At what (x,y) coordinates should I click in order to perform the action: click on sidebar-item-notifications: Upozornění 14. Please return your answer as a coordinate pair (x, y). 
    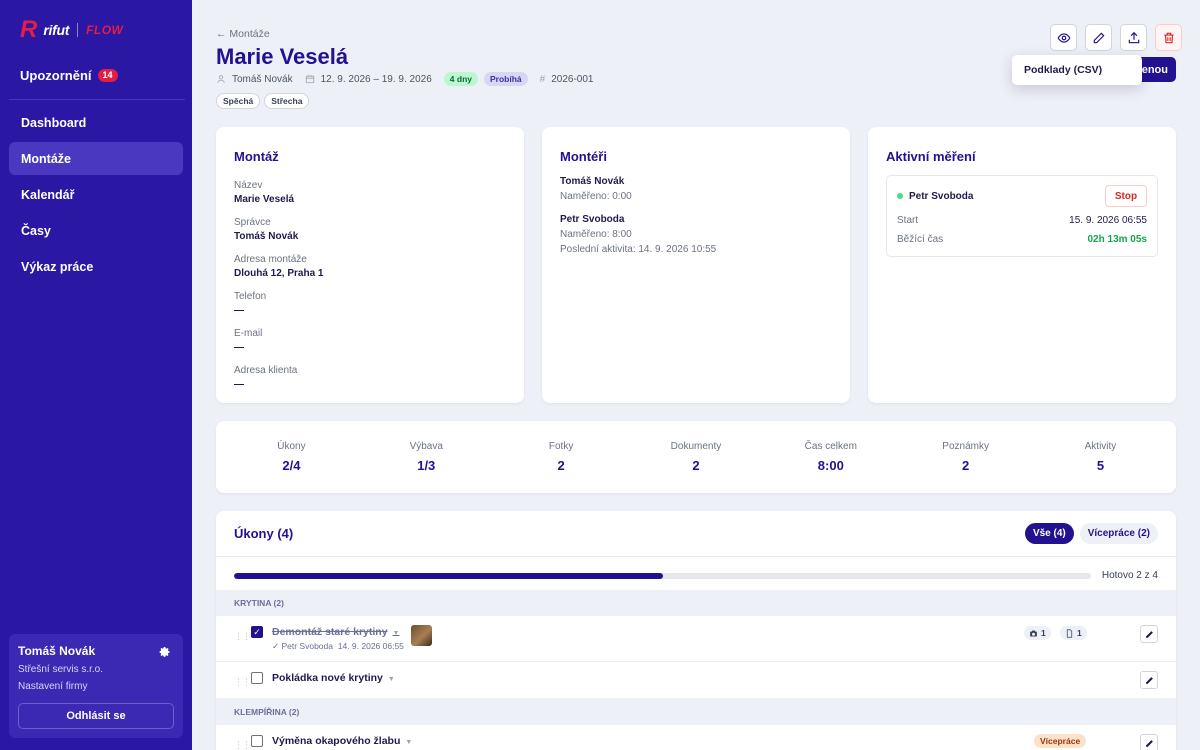
    Looking at the image, I should click on (69, 75).